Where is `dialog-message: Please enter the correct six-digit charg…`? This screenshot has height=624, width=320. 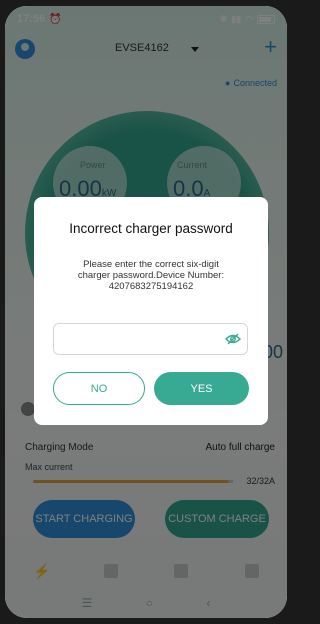
dialog-message: Please enter the correct six-digit charg… is located at coordinates (151, 275).